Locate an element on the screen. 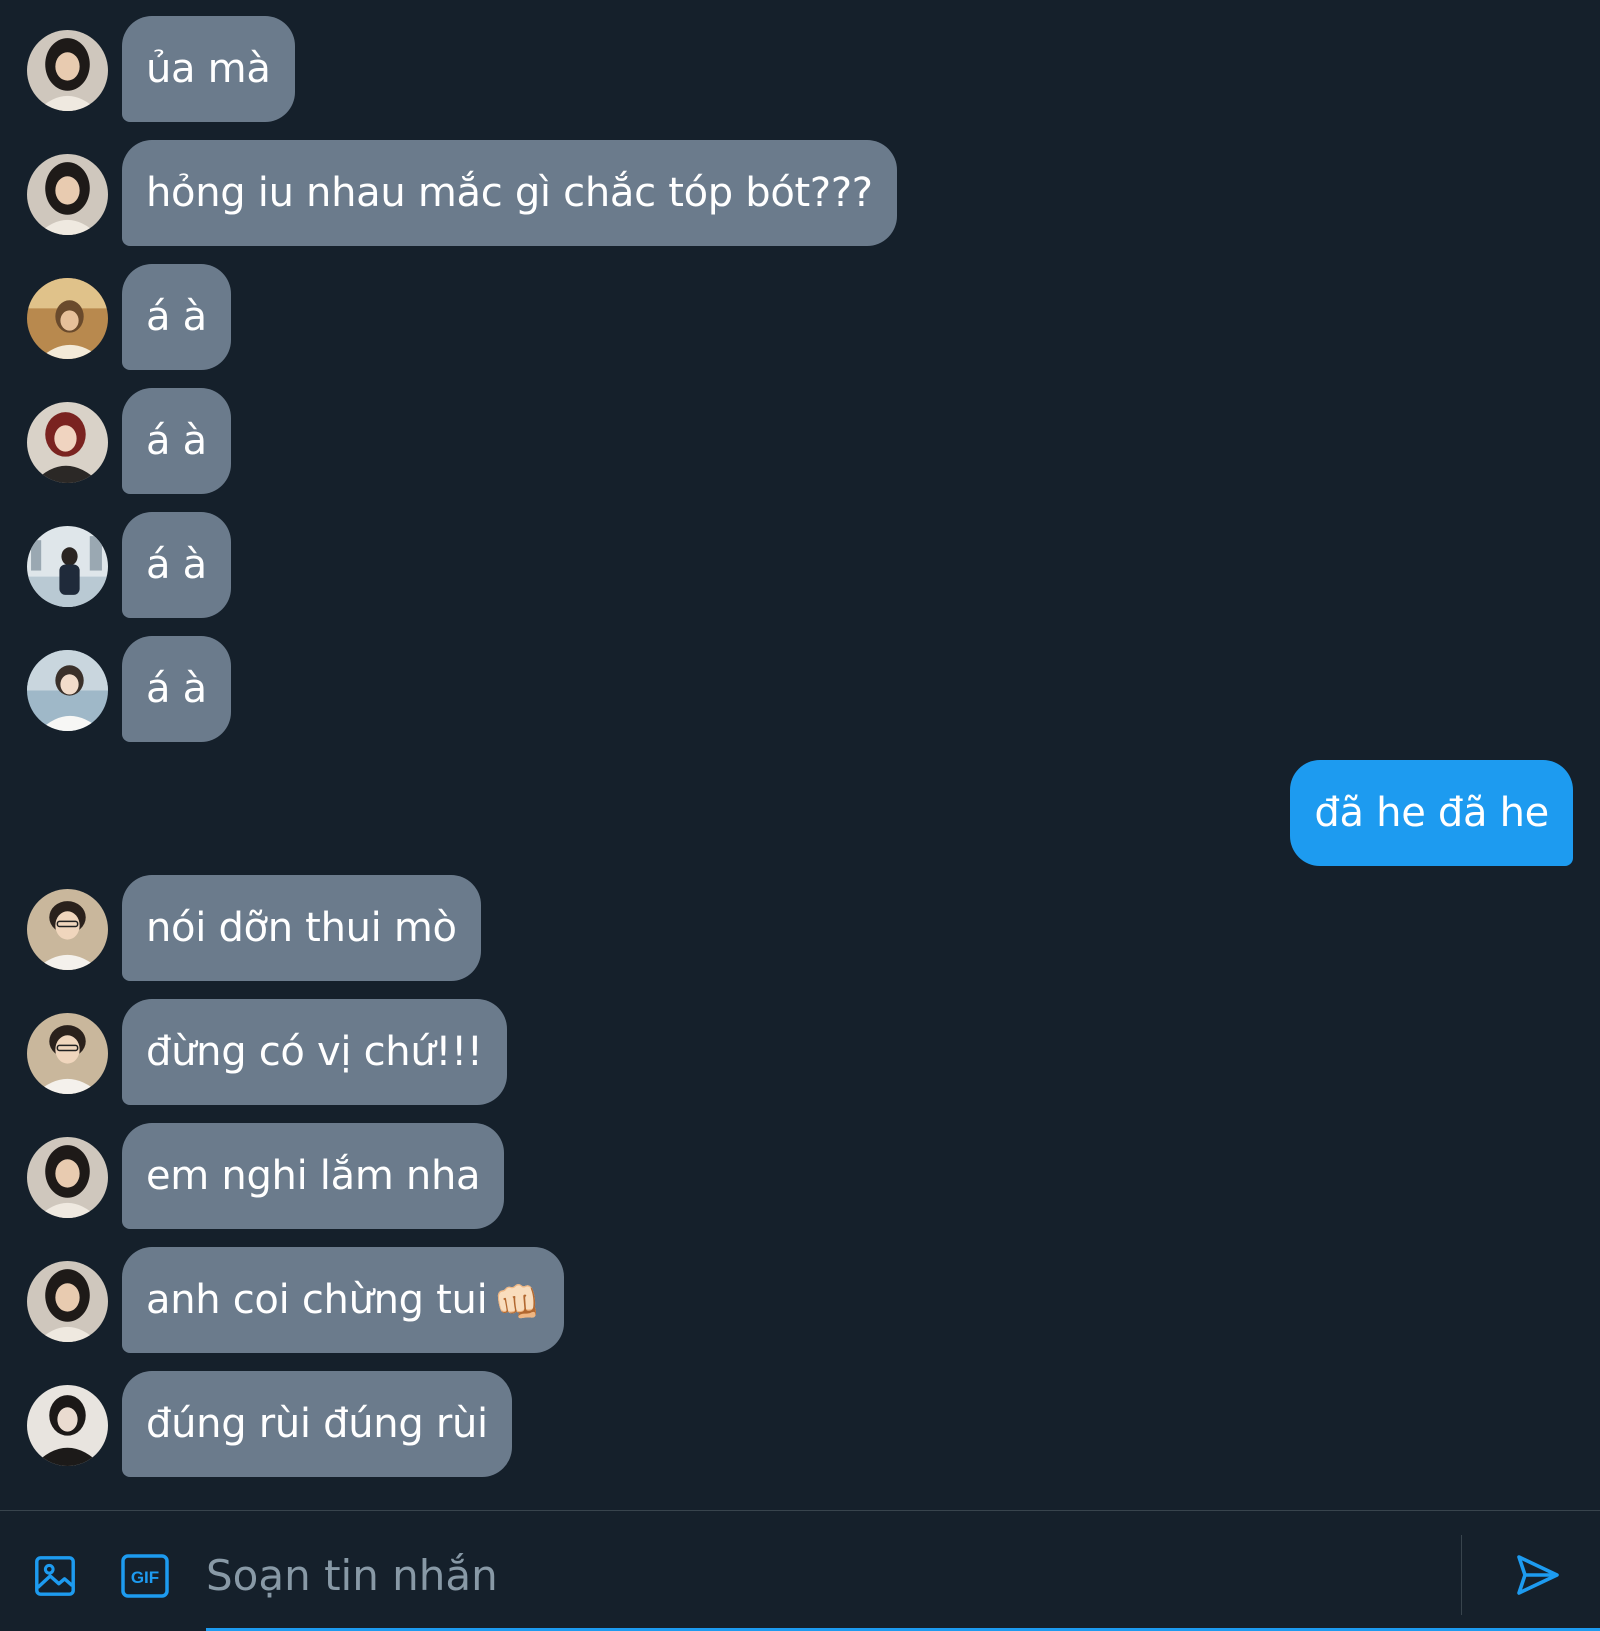 The image size is (1600, 1631). message-row: ủa mà is located at coordinates (800, 69).